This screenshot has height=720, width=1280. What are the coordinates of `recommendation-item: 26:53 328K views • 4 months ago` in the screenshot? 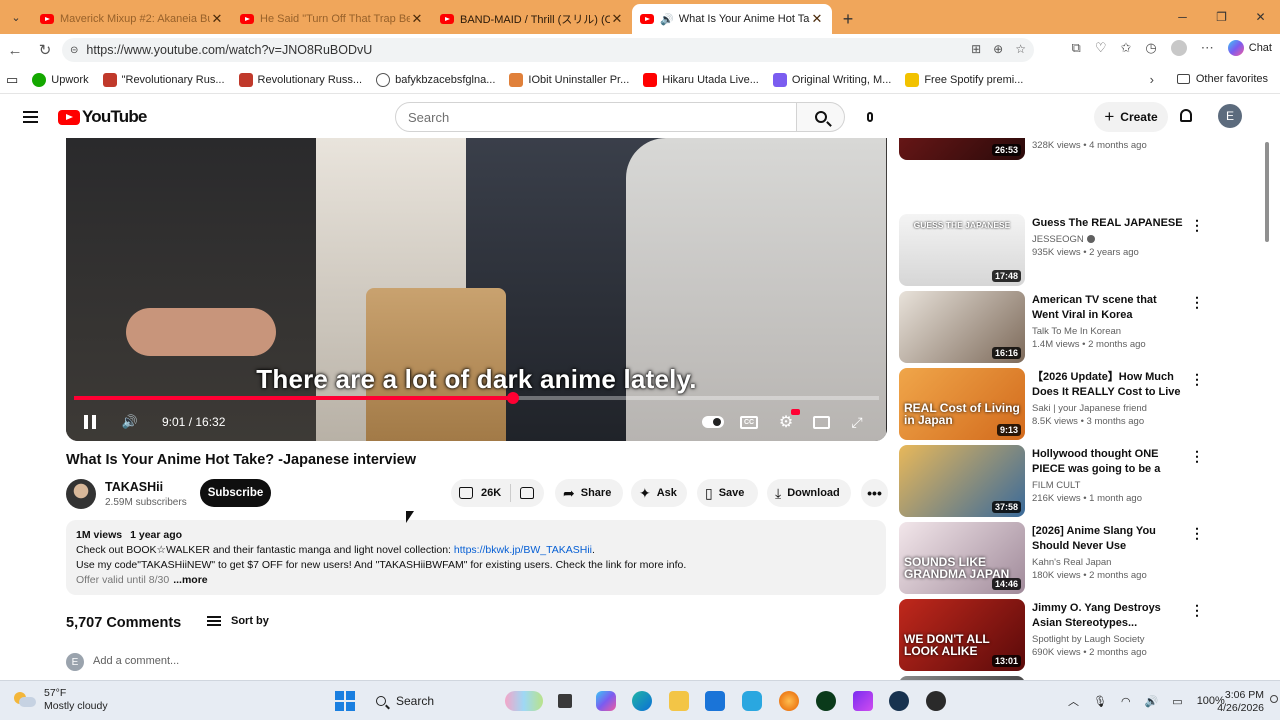 It's located at (1054, 149).